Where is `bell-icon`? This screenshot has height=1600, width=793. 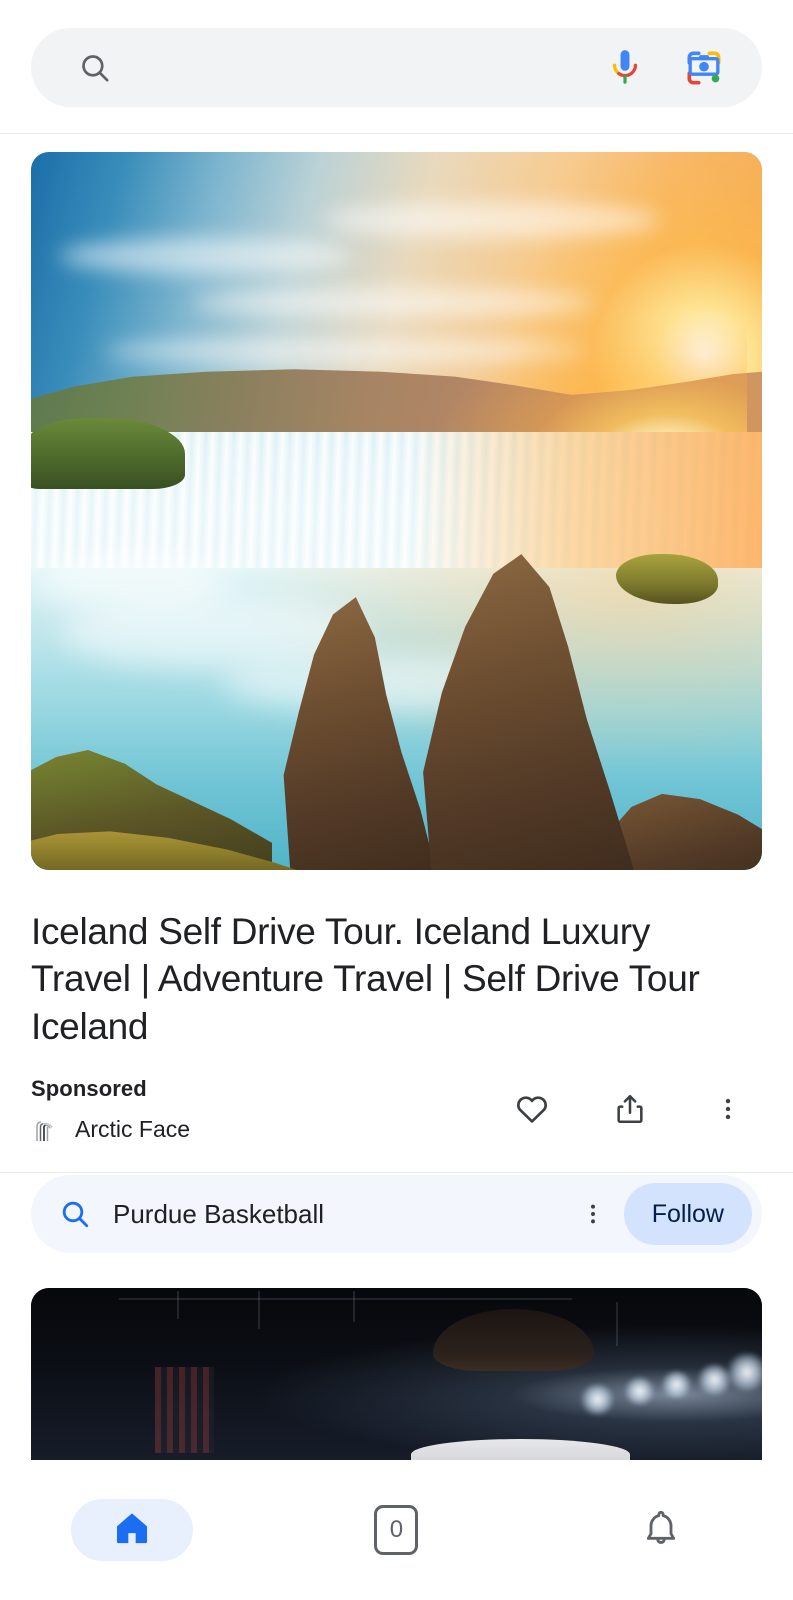 bell-icon is located at coordinates (661, 1530).